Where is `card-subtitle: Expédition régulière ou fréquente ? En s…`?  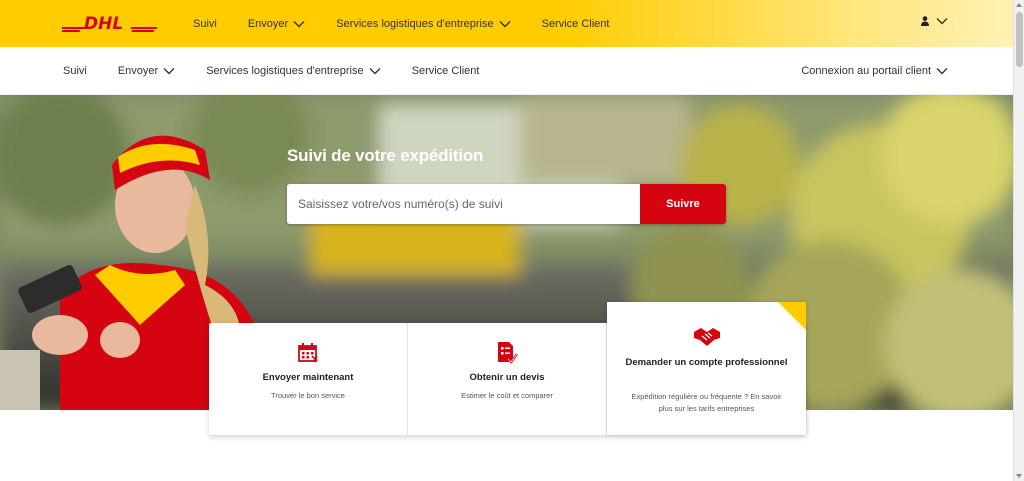 card-subtitle: Expédition régulière ou fréquente ? En s… is located at coordinates (706, 402).